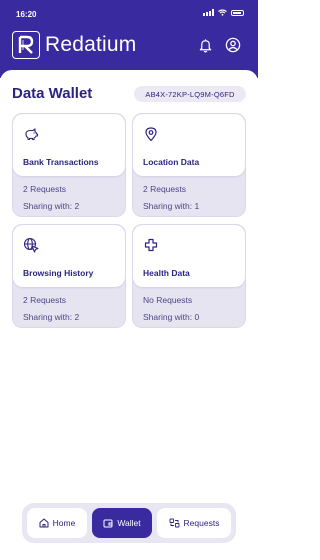 The width and height of the screenshot is (320, 560). What do you see at coordinates (171, 162) in the screenshot?
I see `card-label: Location Data` at bounding box center [171, 162].